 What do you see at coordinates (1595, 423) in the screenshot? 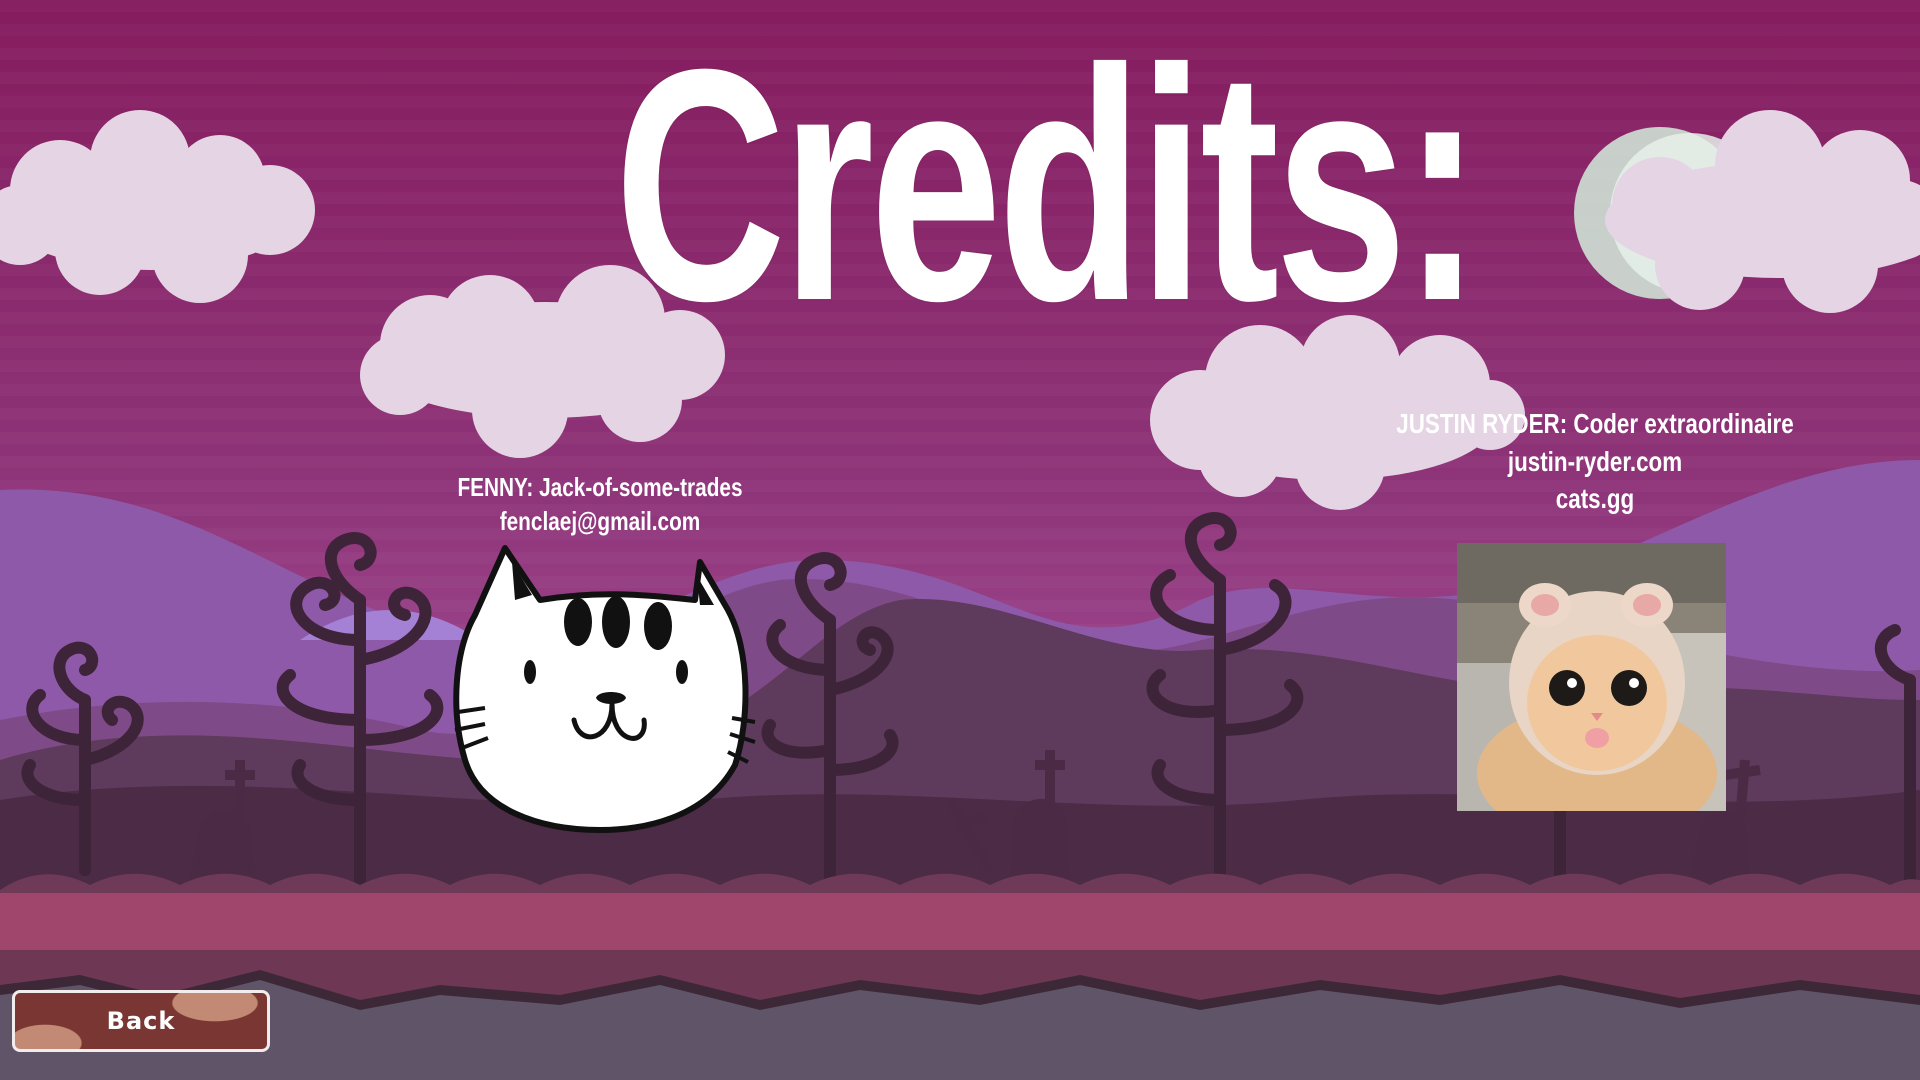
I see `credit-justin-role: JUSTIN RYDER: Coder extraordinaire` at bounding box center [1595, 423].